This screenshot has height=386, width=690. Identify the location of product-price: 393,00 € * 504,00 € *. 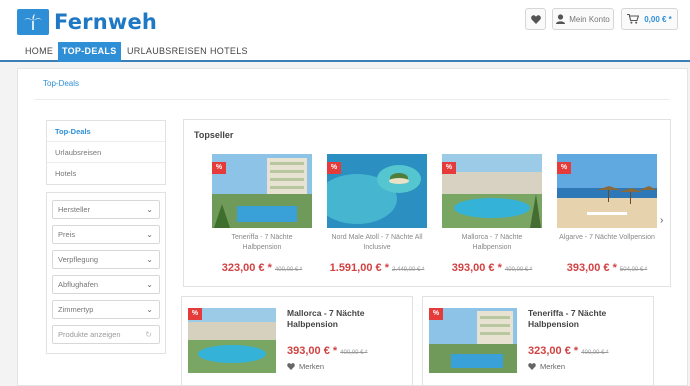
(607, 267).